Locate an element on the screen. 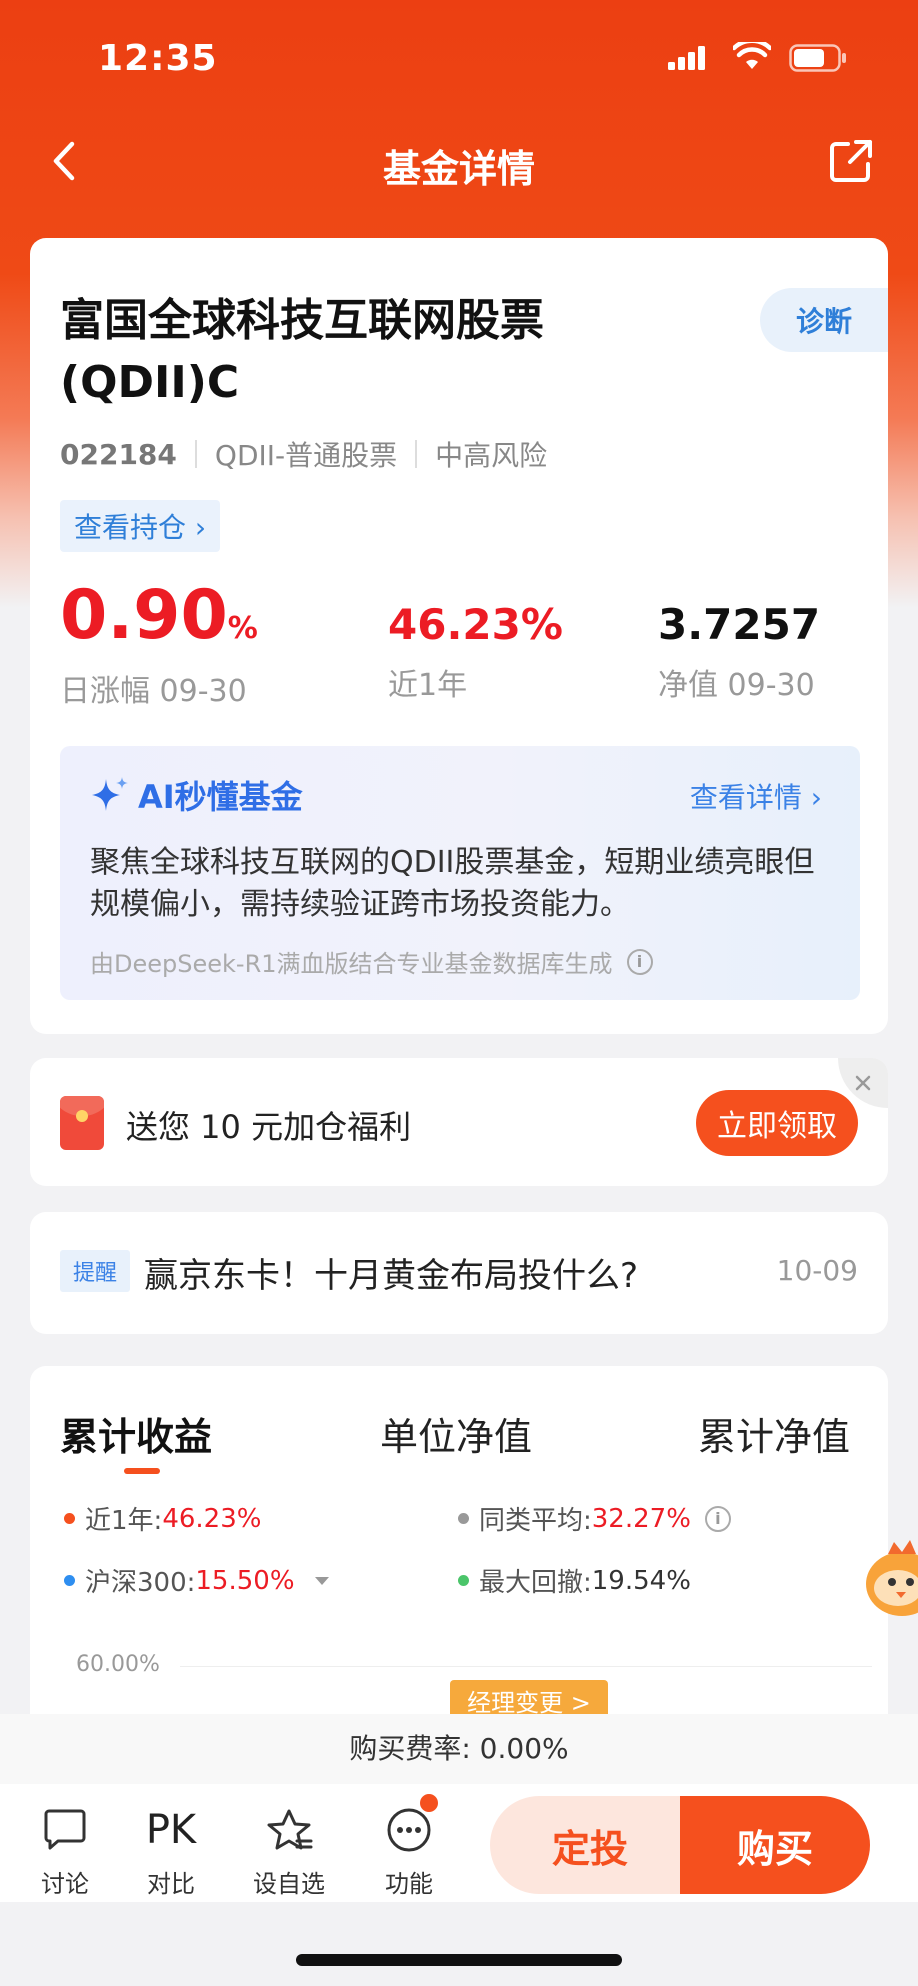 This screenshot has height=1986, width=918. cellular-signal-icon is located at coordinates (686, 58).